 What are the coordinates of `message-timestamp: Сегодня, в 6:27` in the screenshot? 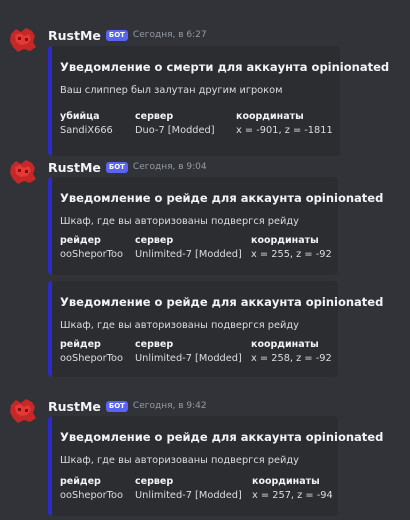 It's located at (169, 35).